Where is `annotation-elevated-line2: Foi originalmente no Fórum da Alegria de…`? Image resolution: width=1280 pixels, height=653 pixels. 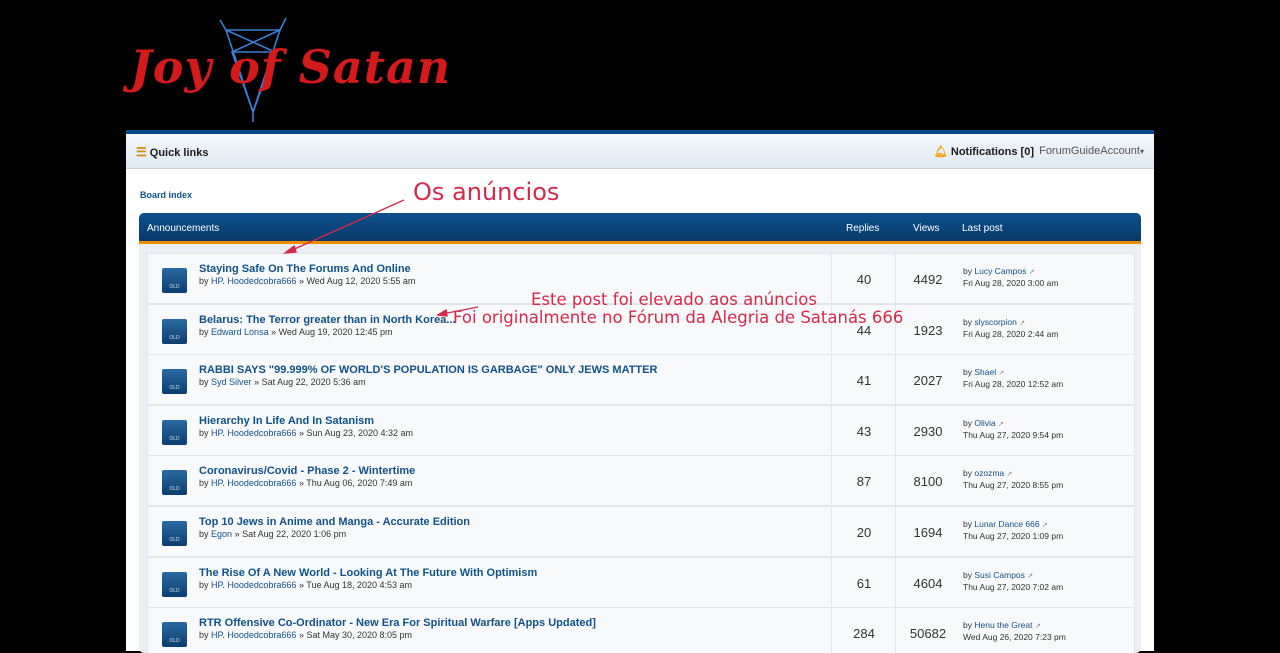
annotation-elevated-line2: Foi originalmente no Fórum da Alegria de… is located at coordinates (678, 317).